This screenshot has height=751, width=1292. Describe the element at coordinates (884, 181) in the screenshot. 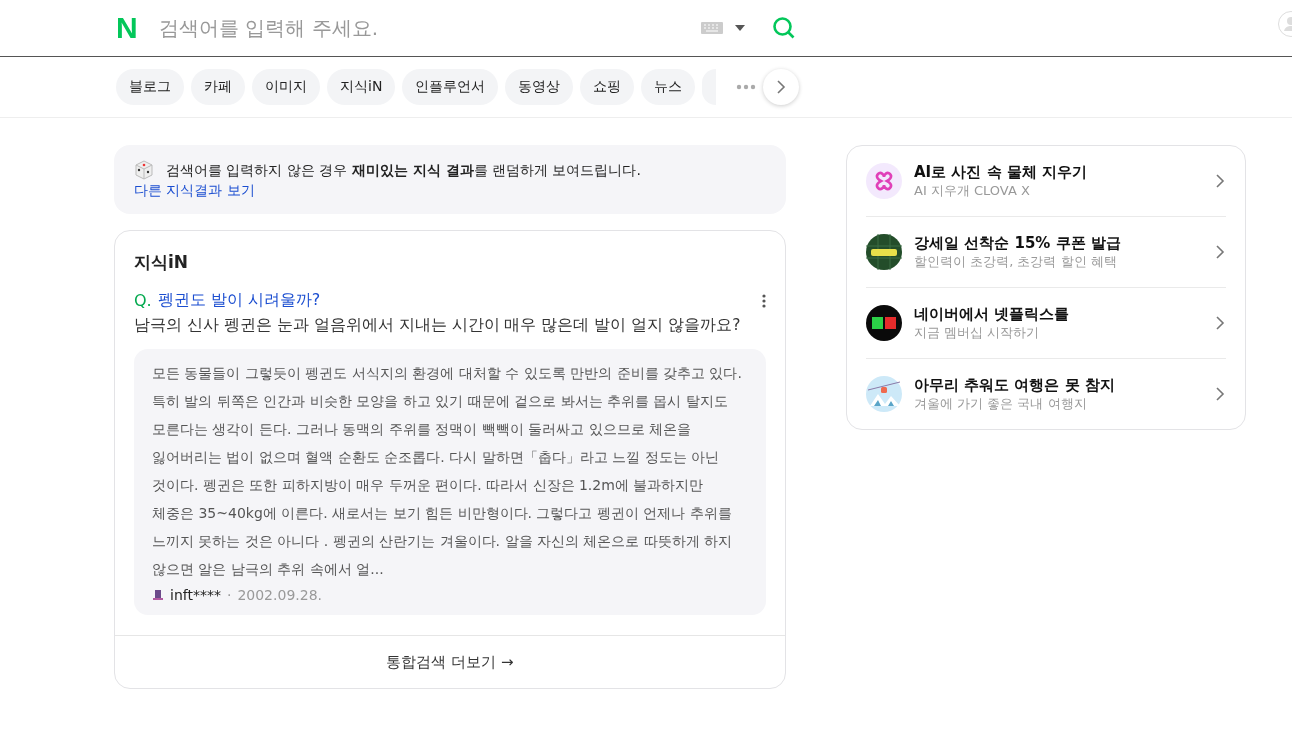

I see `flower-icon` at that location.